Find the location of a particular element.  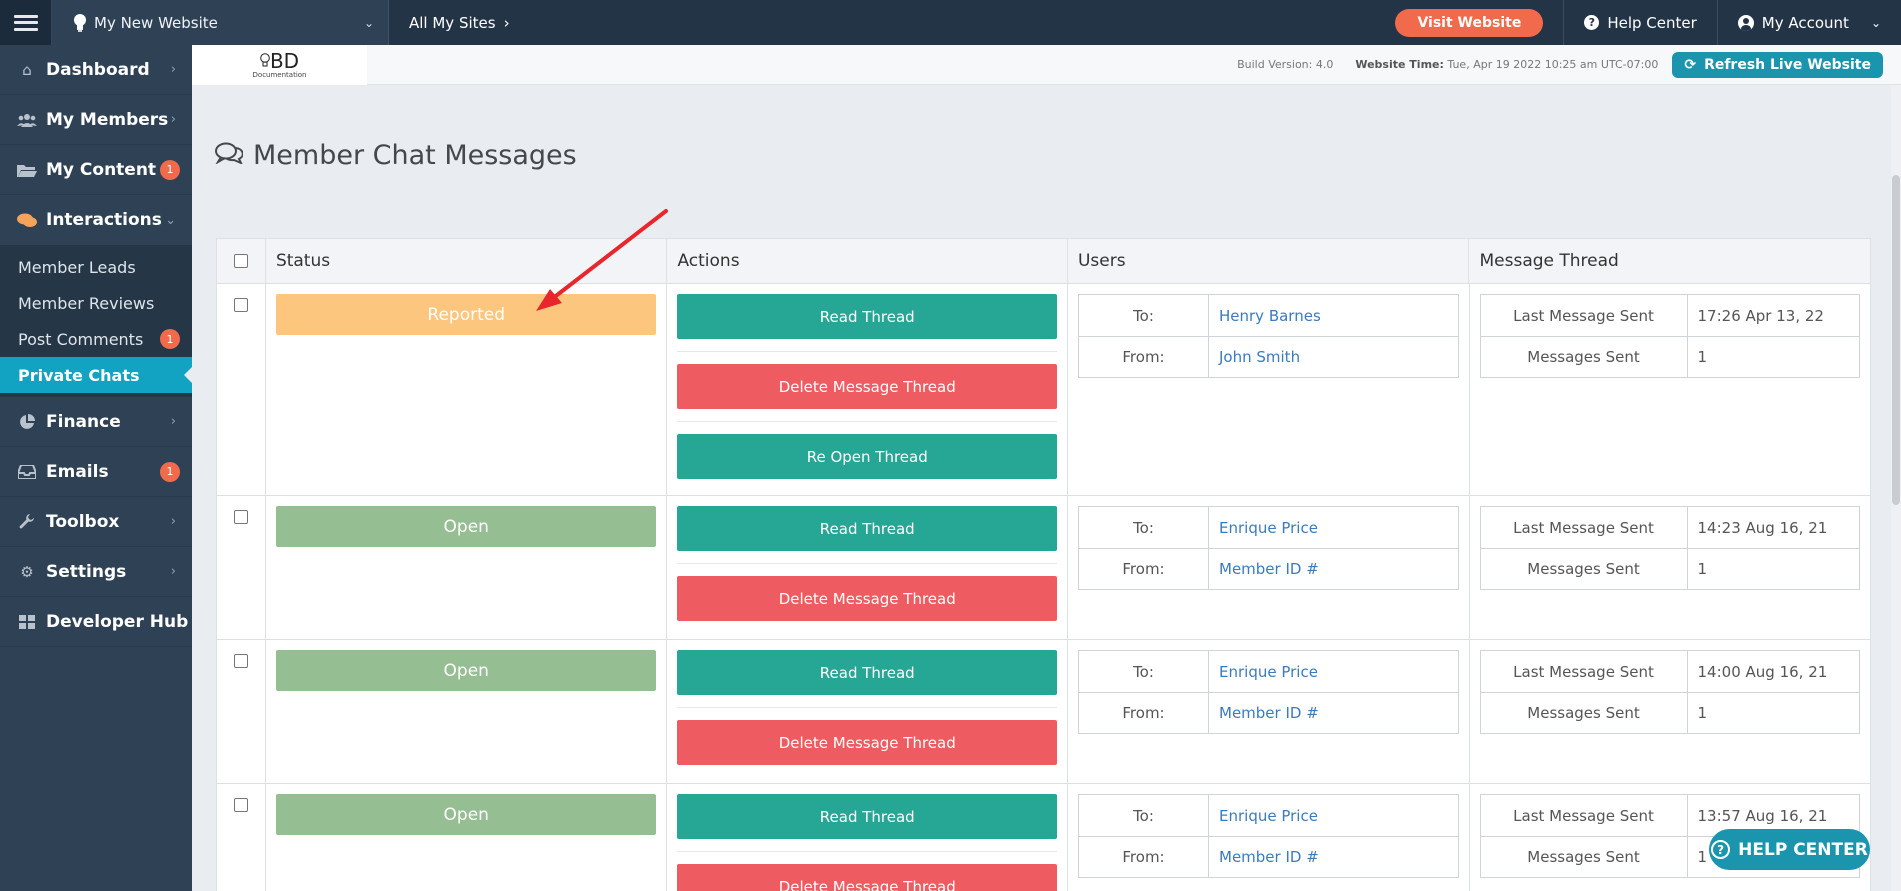

select-all-checkbox is located at coordinates (240, 261).